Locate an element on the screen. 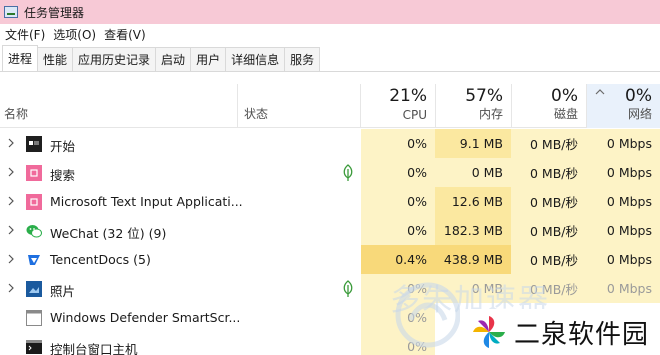 The height and width of the screenshot is (355, 660). header-status-label: 状态 is located at coordinates (256, 114).